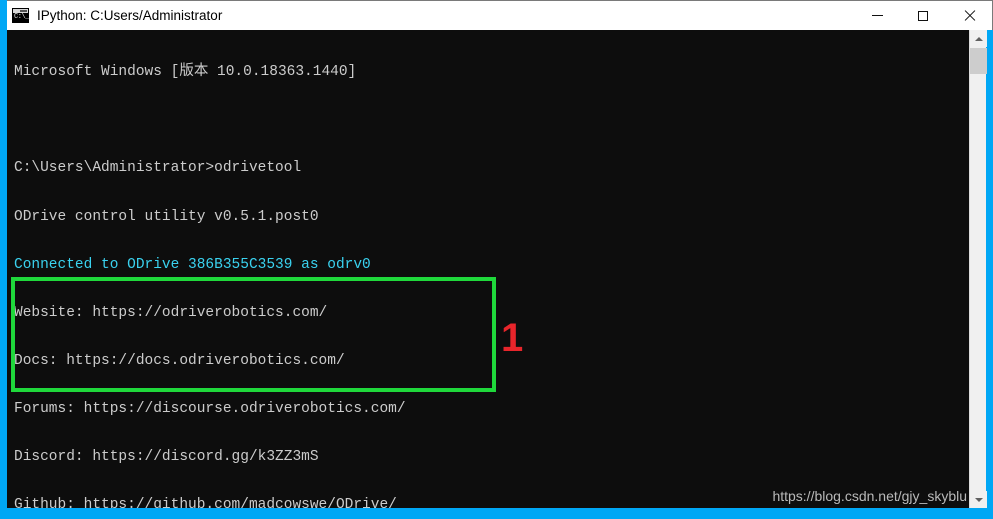  What do you see at coordinates (430, 15) in the screenshot?
I see `titlebar-left-group: C:\_ IPython: C:Users/Administrator` at bounding box center [430, 15].